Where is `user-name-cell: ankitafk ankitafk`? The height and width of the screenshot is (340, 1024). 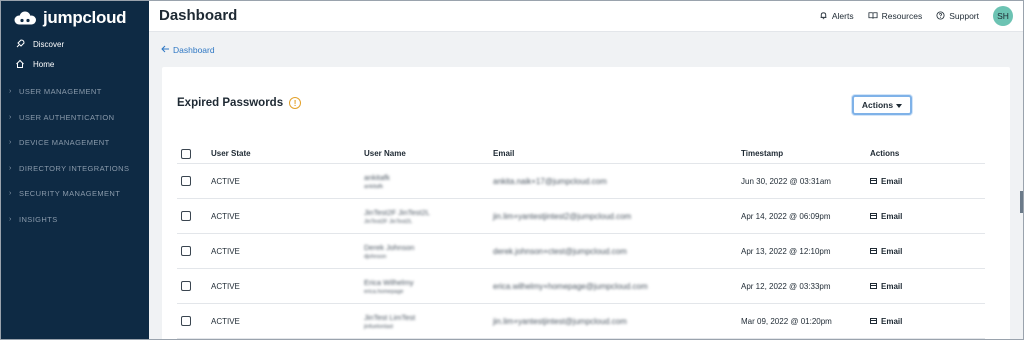 user-name-cell: ankitafk ankitafk is located at coordinates (377, 181).